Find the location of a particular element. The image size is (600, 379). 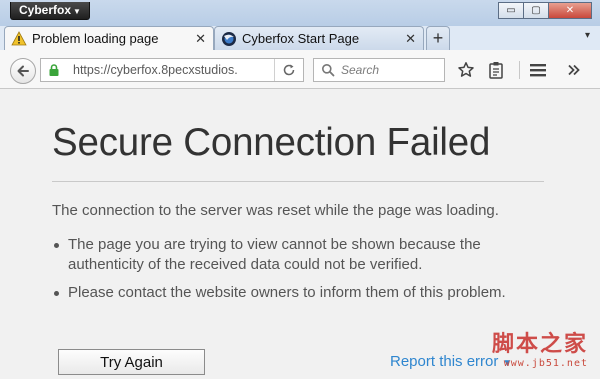

clipboard-icon is located at coordinates (496, 70).